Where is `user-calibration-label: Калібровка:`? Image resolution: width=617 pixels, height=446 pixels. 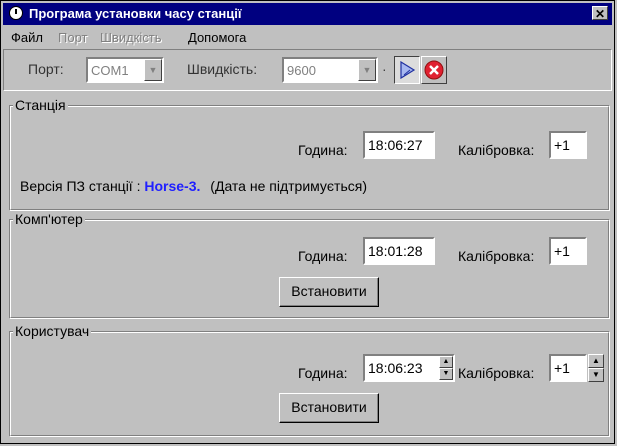 user-calibration-label: Калібровка: is located at coordinates (496, 373).